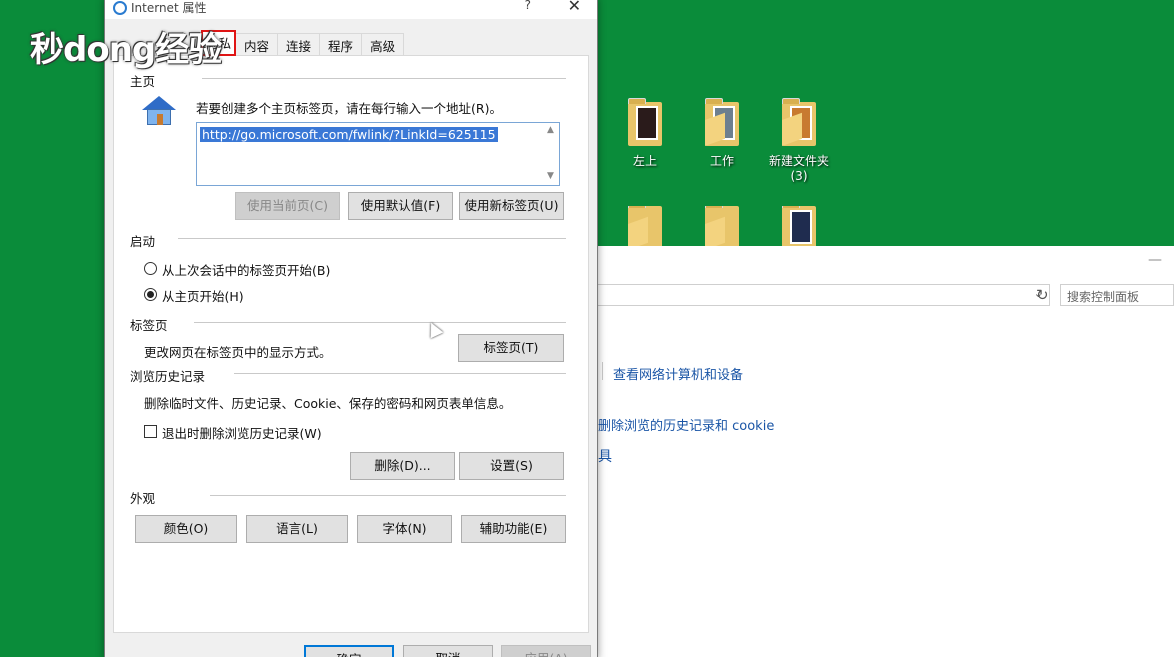 This screenshot has width=1174, height=657. I want to click on tab-content: 内容, so click(257, 44).